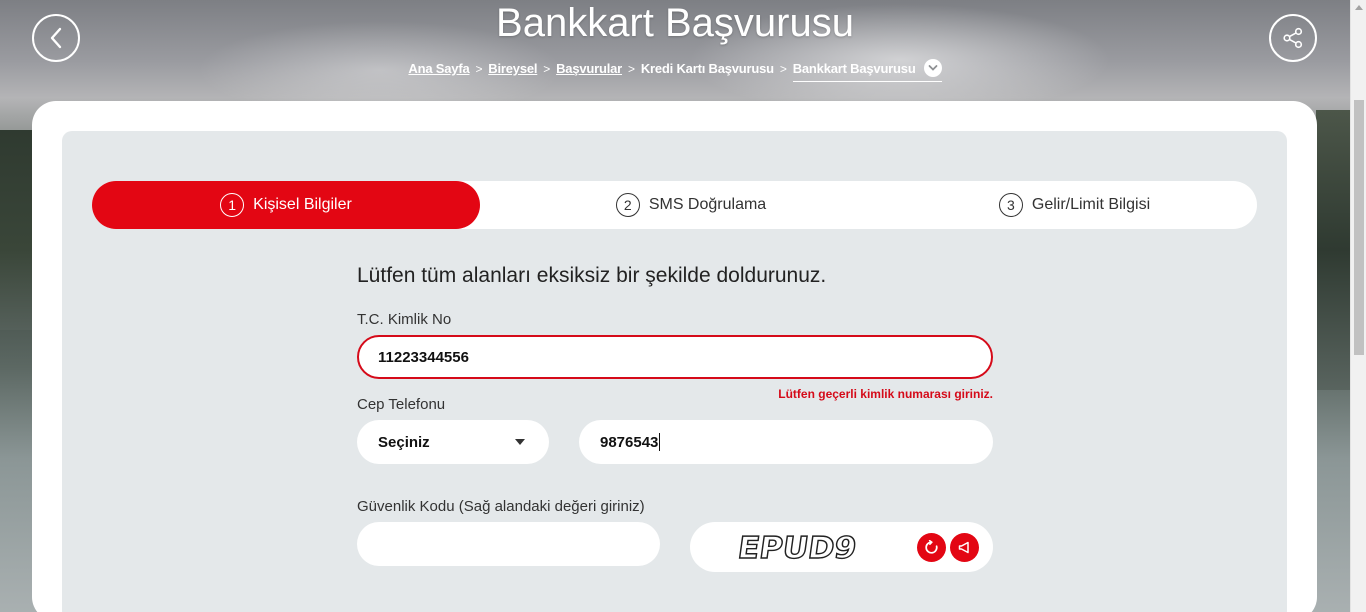 This screenshot has width=1366, height=612. What do you see at coordinates (404, 319) in the screenshot?
I see `tc-label: T.C. Kimlik No` at bounding box center [404, 319].